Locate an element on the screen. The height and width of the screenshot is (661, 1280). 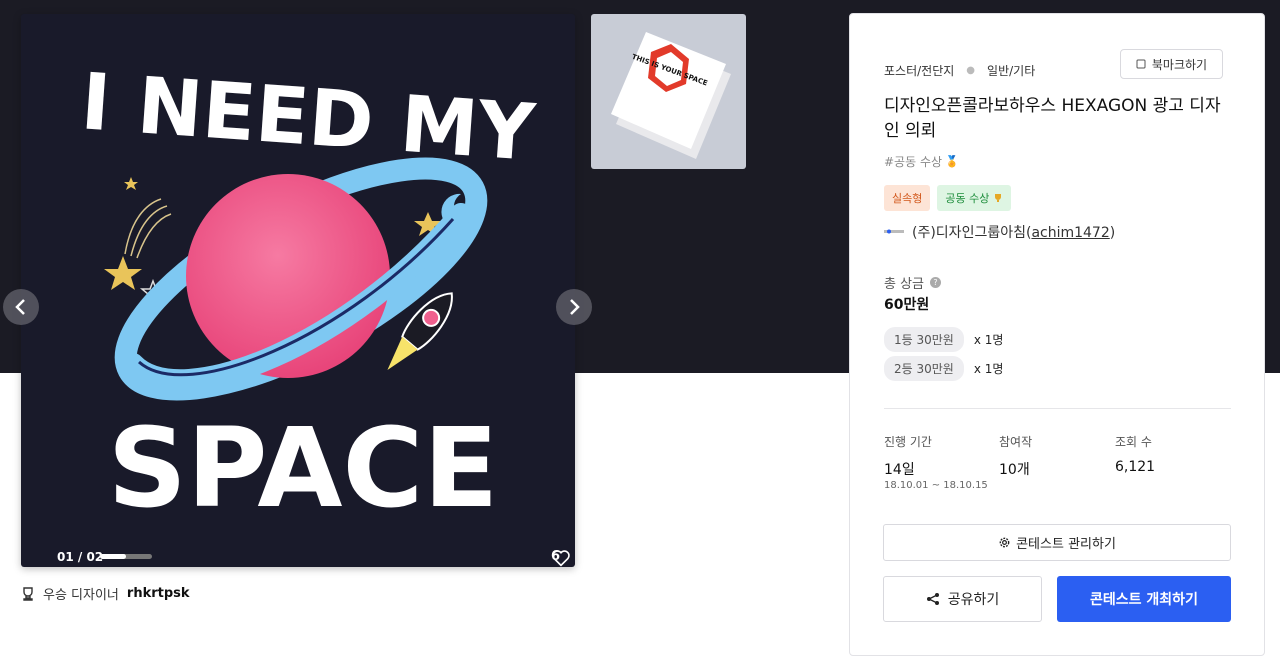
host-id: achim1472 is located at coordinates (1070, 233).